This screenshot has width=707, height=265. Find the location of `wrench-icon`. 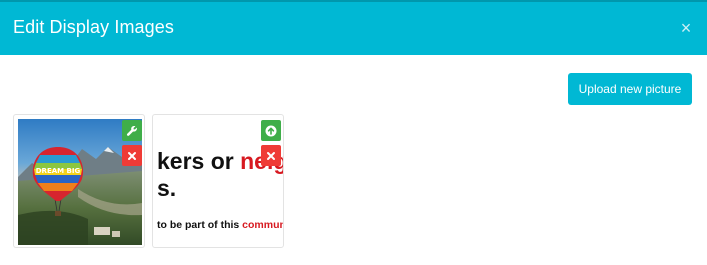

wrench-icon is located at coordinates (131, 130).